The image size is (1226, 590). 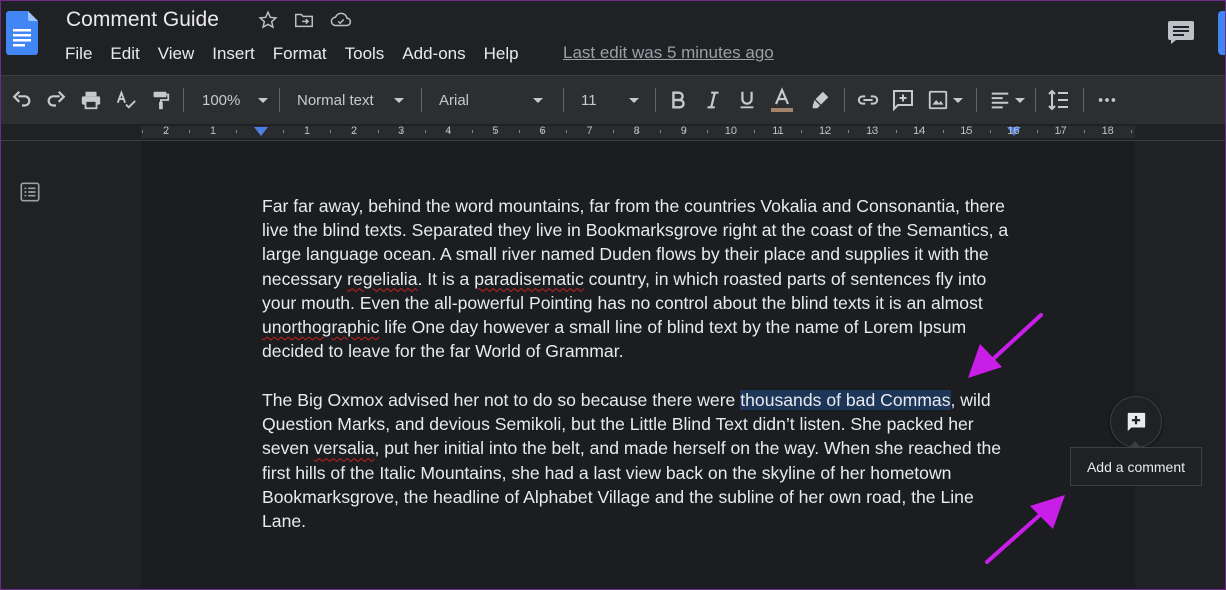 I want to click on ruler: 21123456789101112131415161718, so click(x=613, y=132).